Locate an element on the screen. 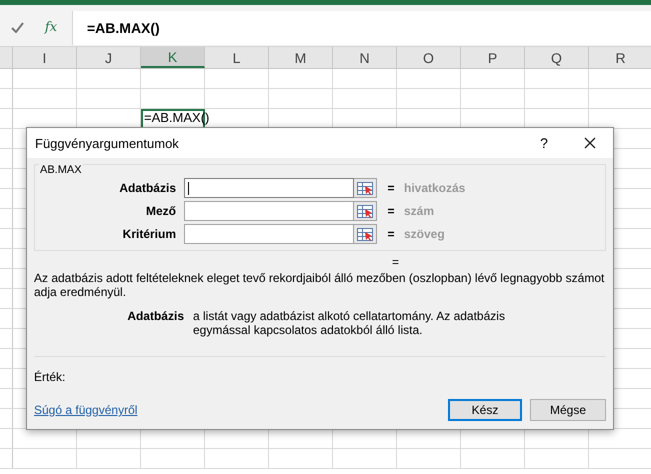 The height and width of the screenshot is (474, 651). argument-type: hivatkozás is located at coordinates (435, 188).